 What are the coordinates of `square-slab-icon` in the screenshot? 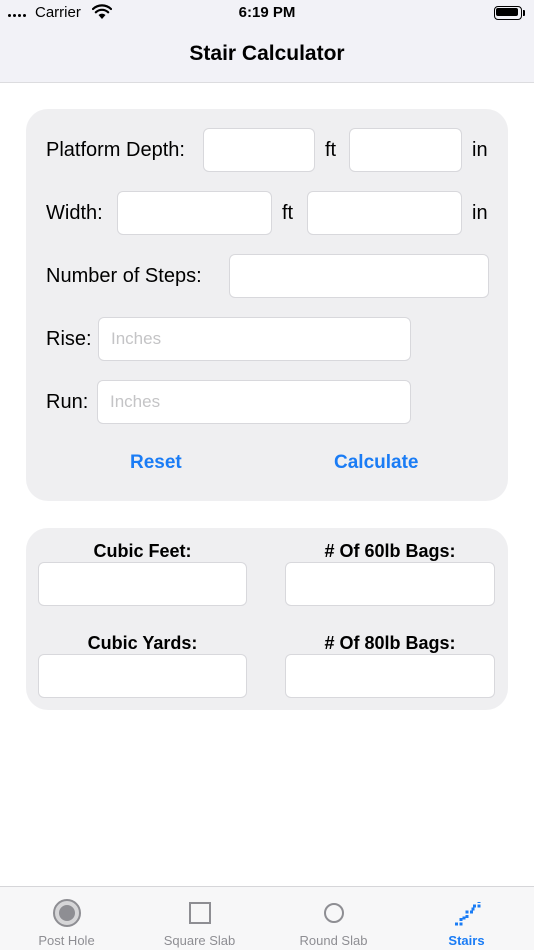 It's located at (199, 913).